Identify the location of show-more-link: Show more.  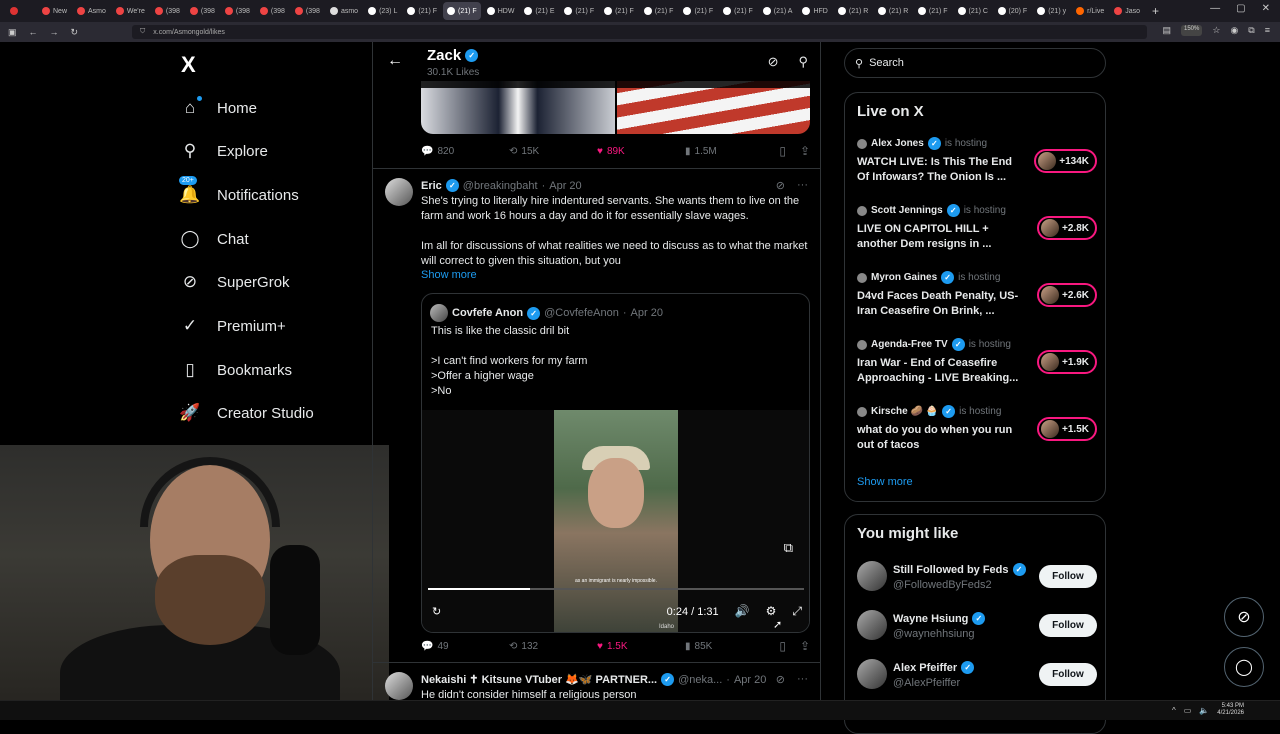
(449, 275).